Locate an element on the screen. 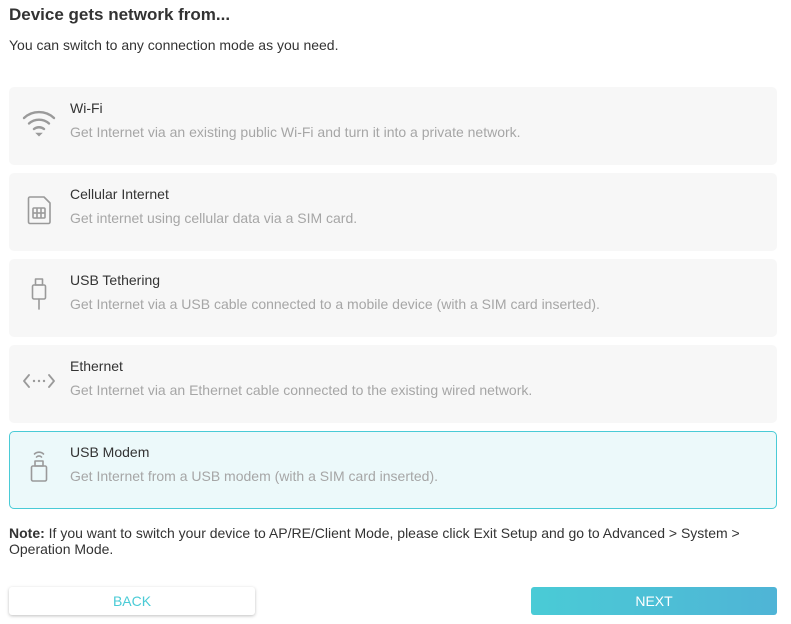  option-label: Ethernet is located at coordinates (96, 366).